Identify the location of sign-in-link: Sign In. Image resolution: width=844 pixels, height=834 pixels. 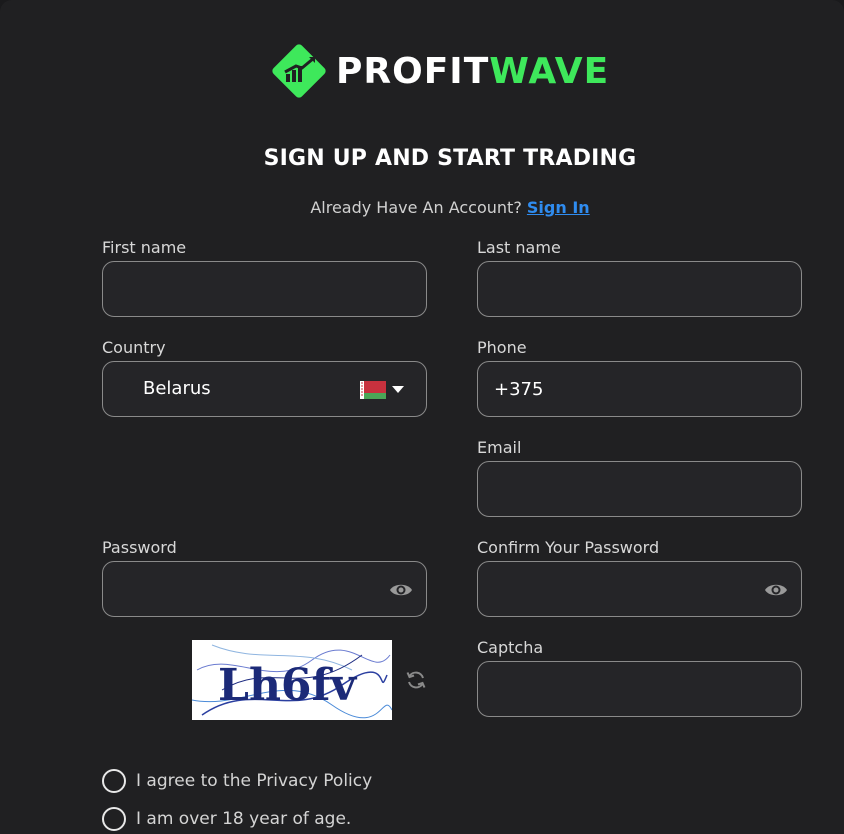
(558, 207).